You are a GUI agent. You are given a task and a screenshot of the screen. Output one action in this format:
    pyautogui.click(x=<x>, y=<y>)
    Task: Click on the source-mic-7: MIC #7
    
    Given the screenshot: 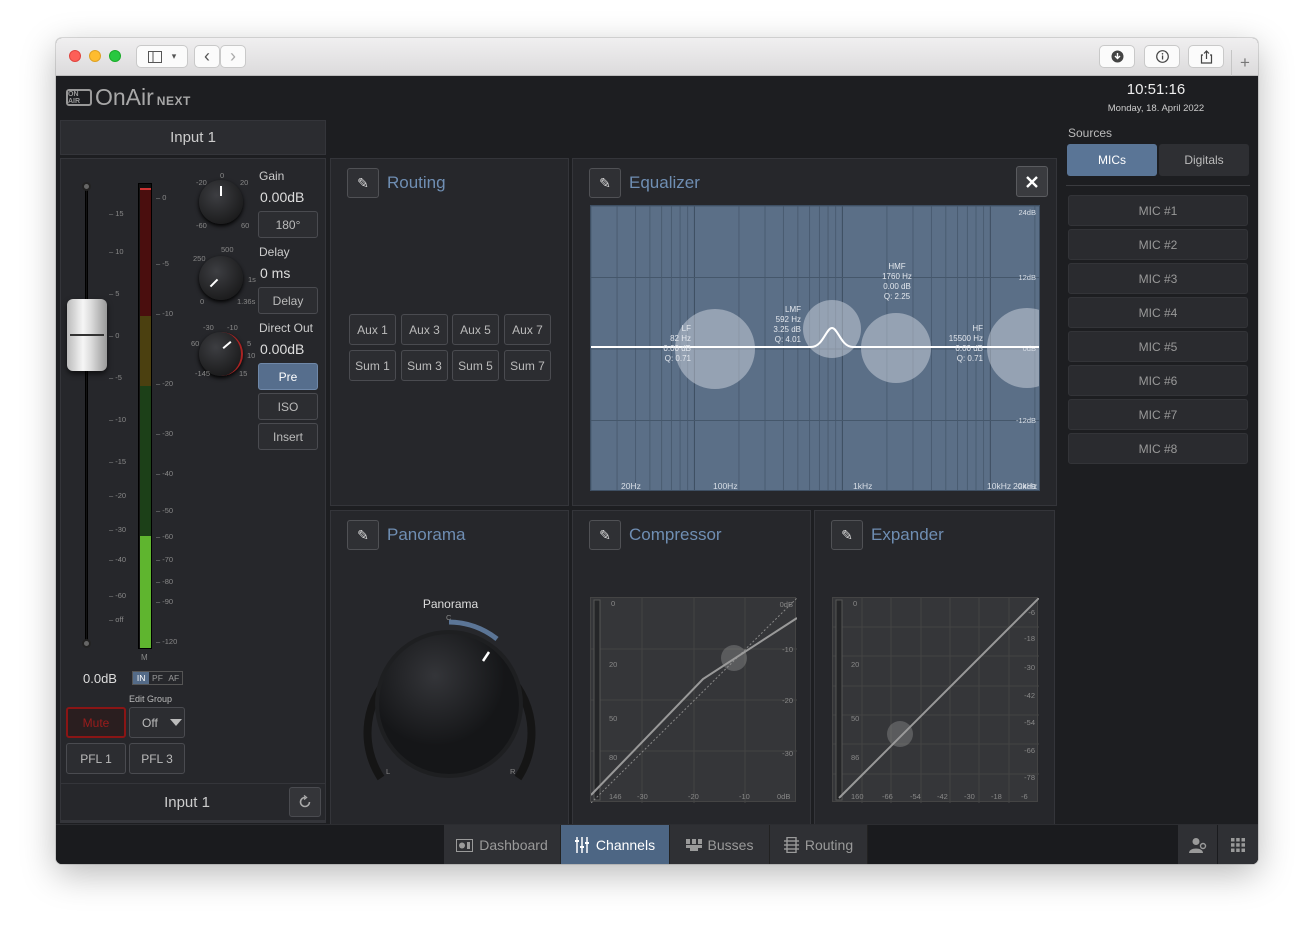 What is the action you would take?
    pyautogui.click(x=1158, y=414)
    